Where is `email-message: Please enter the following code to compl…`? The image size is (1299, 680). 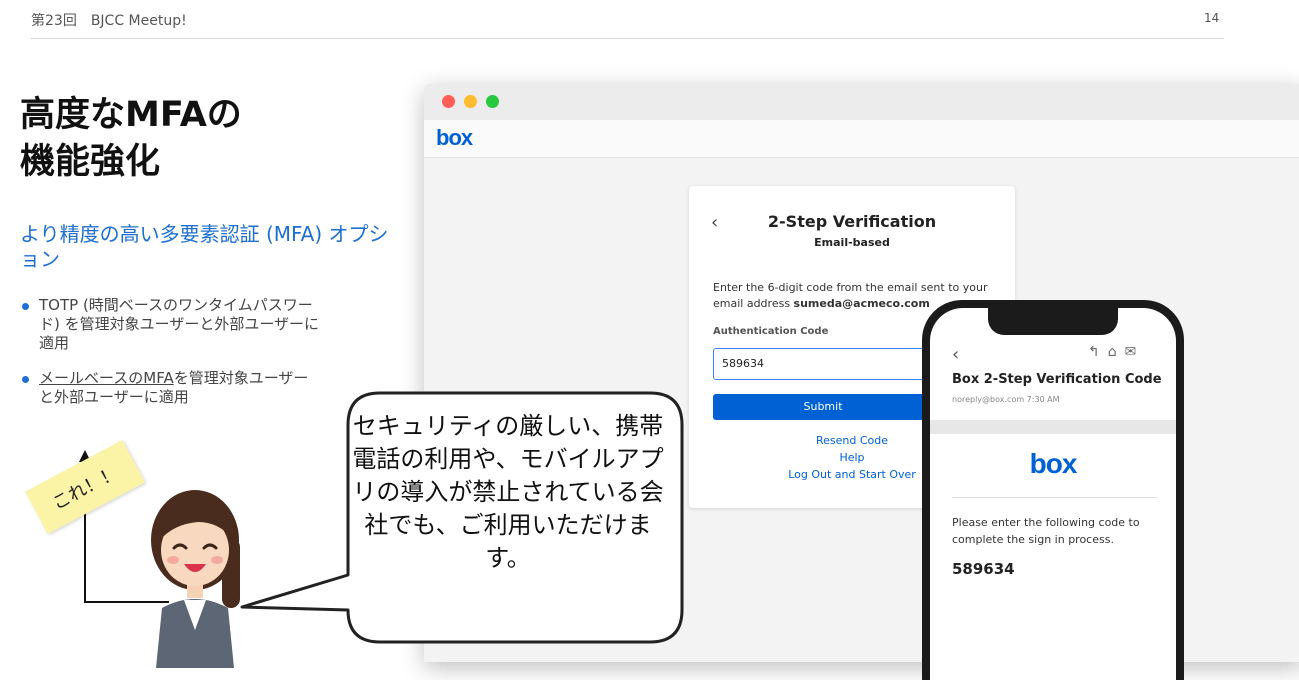 email-message: Please enter the following code to compl… is located at coordinates (1046, 531).